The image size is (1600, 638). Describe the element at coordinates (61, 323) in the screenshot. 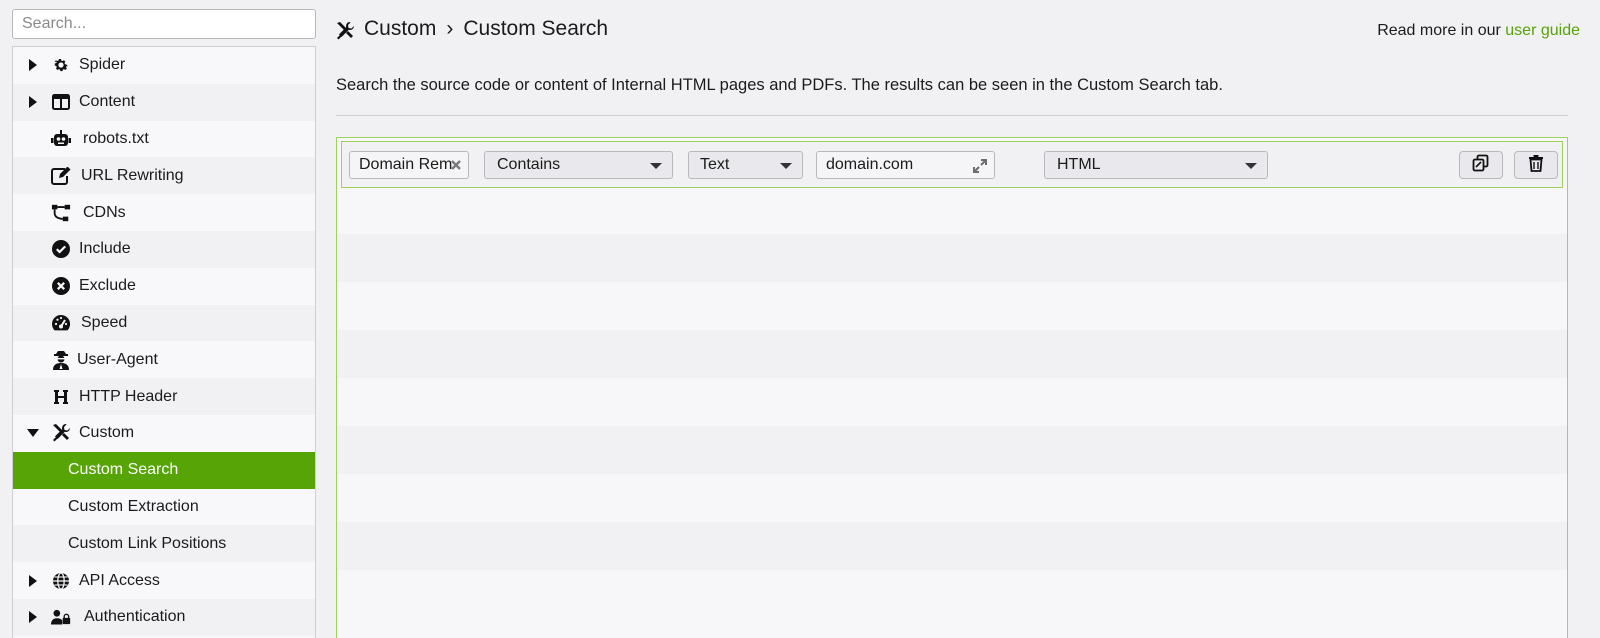

I see `gauge-icon` at that location.